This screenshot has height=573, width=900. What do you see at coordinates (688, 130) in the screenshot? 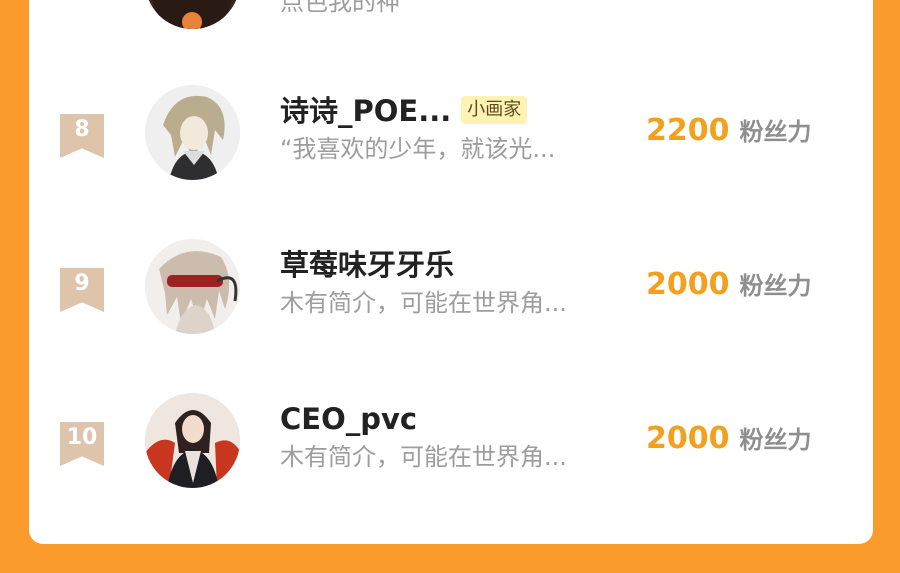
I see `fans-number: 2200` at bounding box center [688, 130].